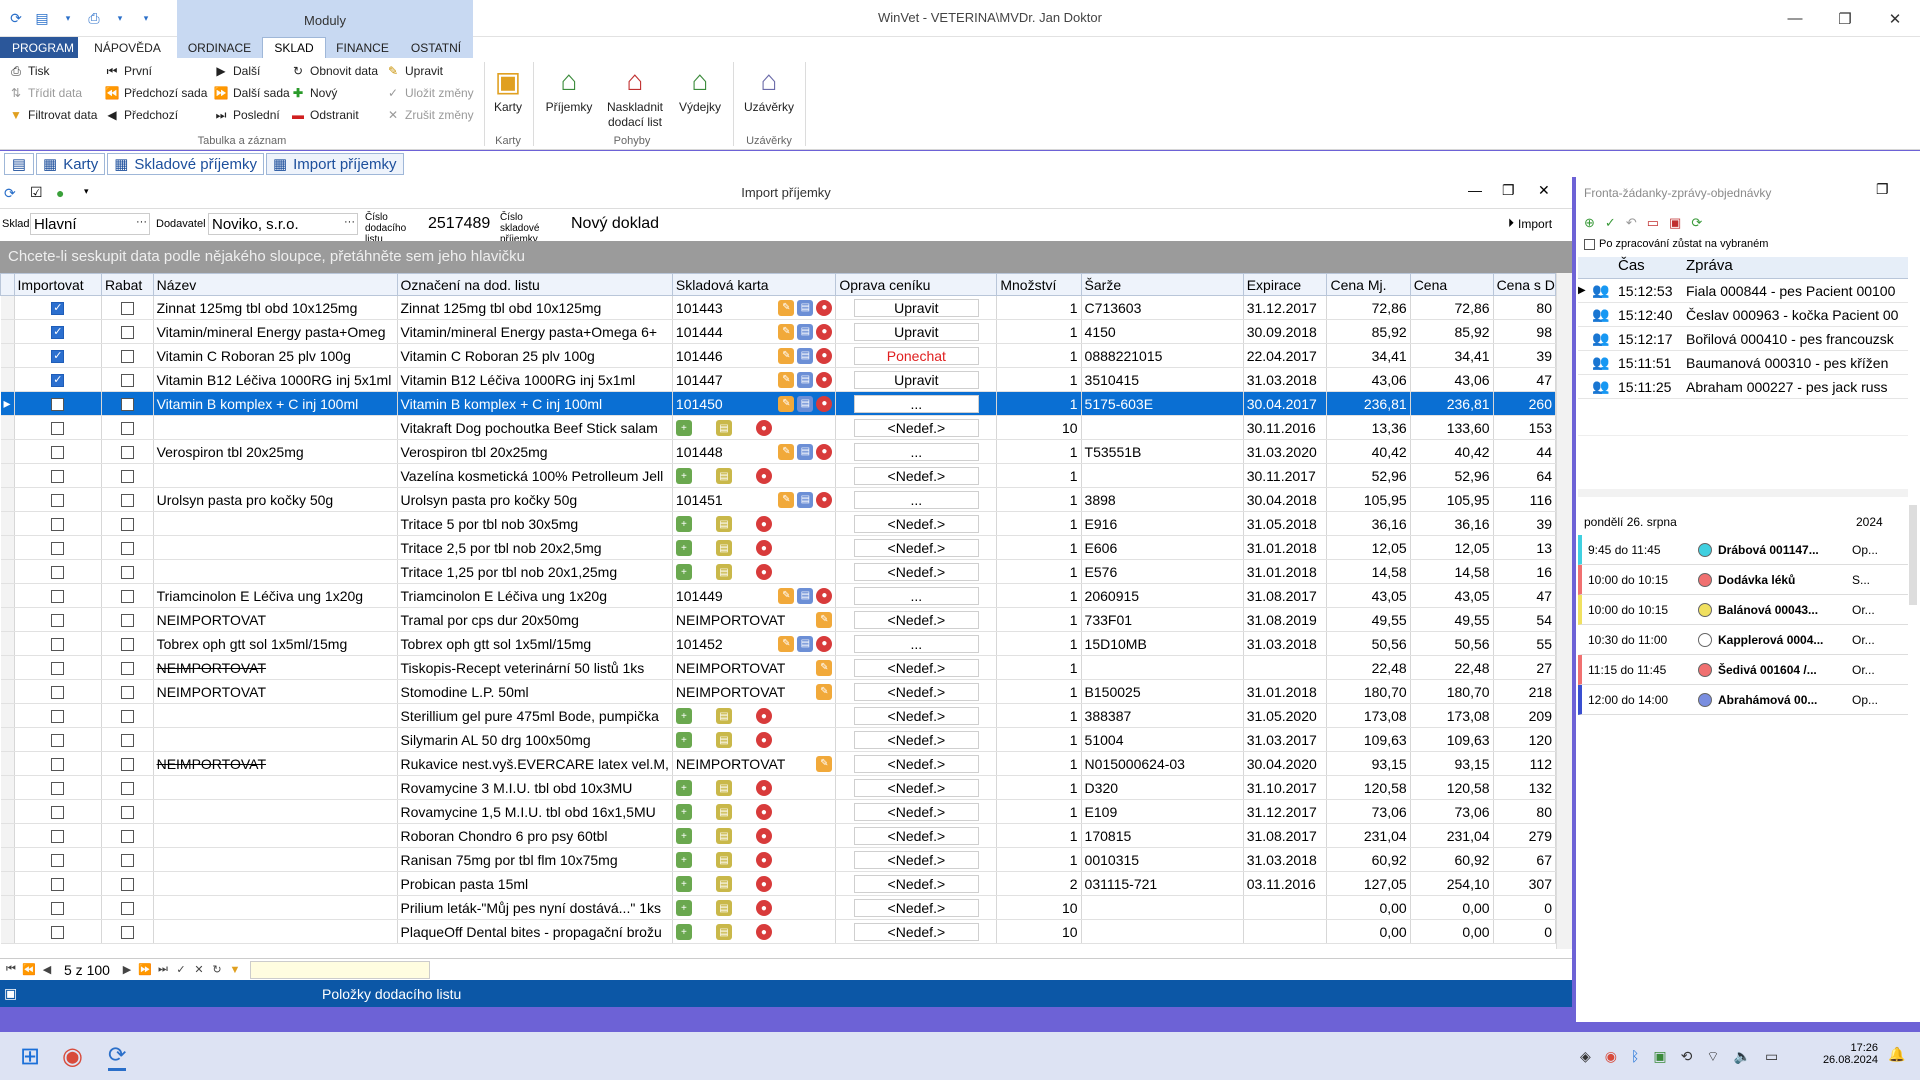 The width and height of the screenshot is (1920, 1080). What do you see at coordinates (1162, 571) in the screenshot?
I see `sarze-cell: E576` at bounding box center [1162, 571].